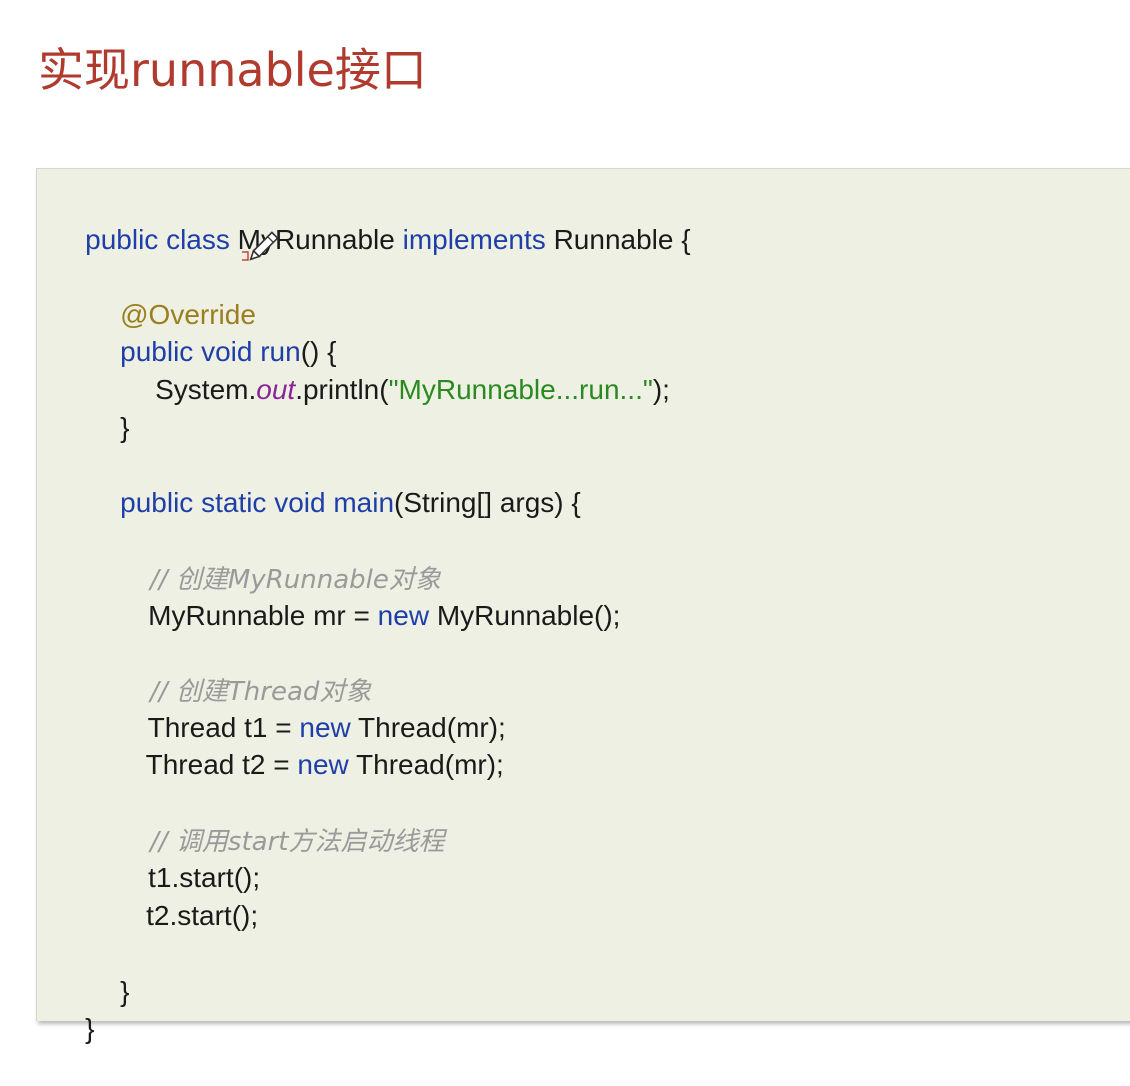 The width and height of the screenshot is (1130, 1086). What do you see at coordinates (618, 239) in the screenshot?
I see `code-text: Runnable {` at bounding box center [618, 239].